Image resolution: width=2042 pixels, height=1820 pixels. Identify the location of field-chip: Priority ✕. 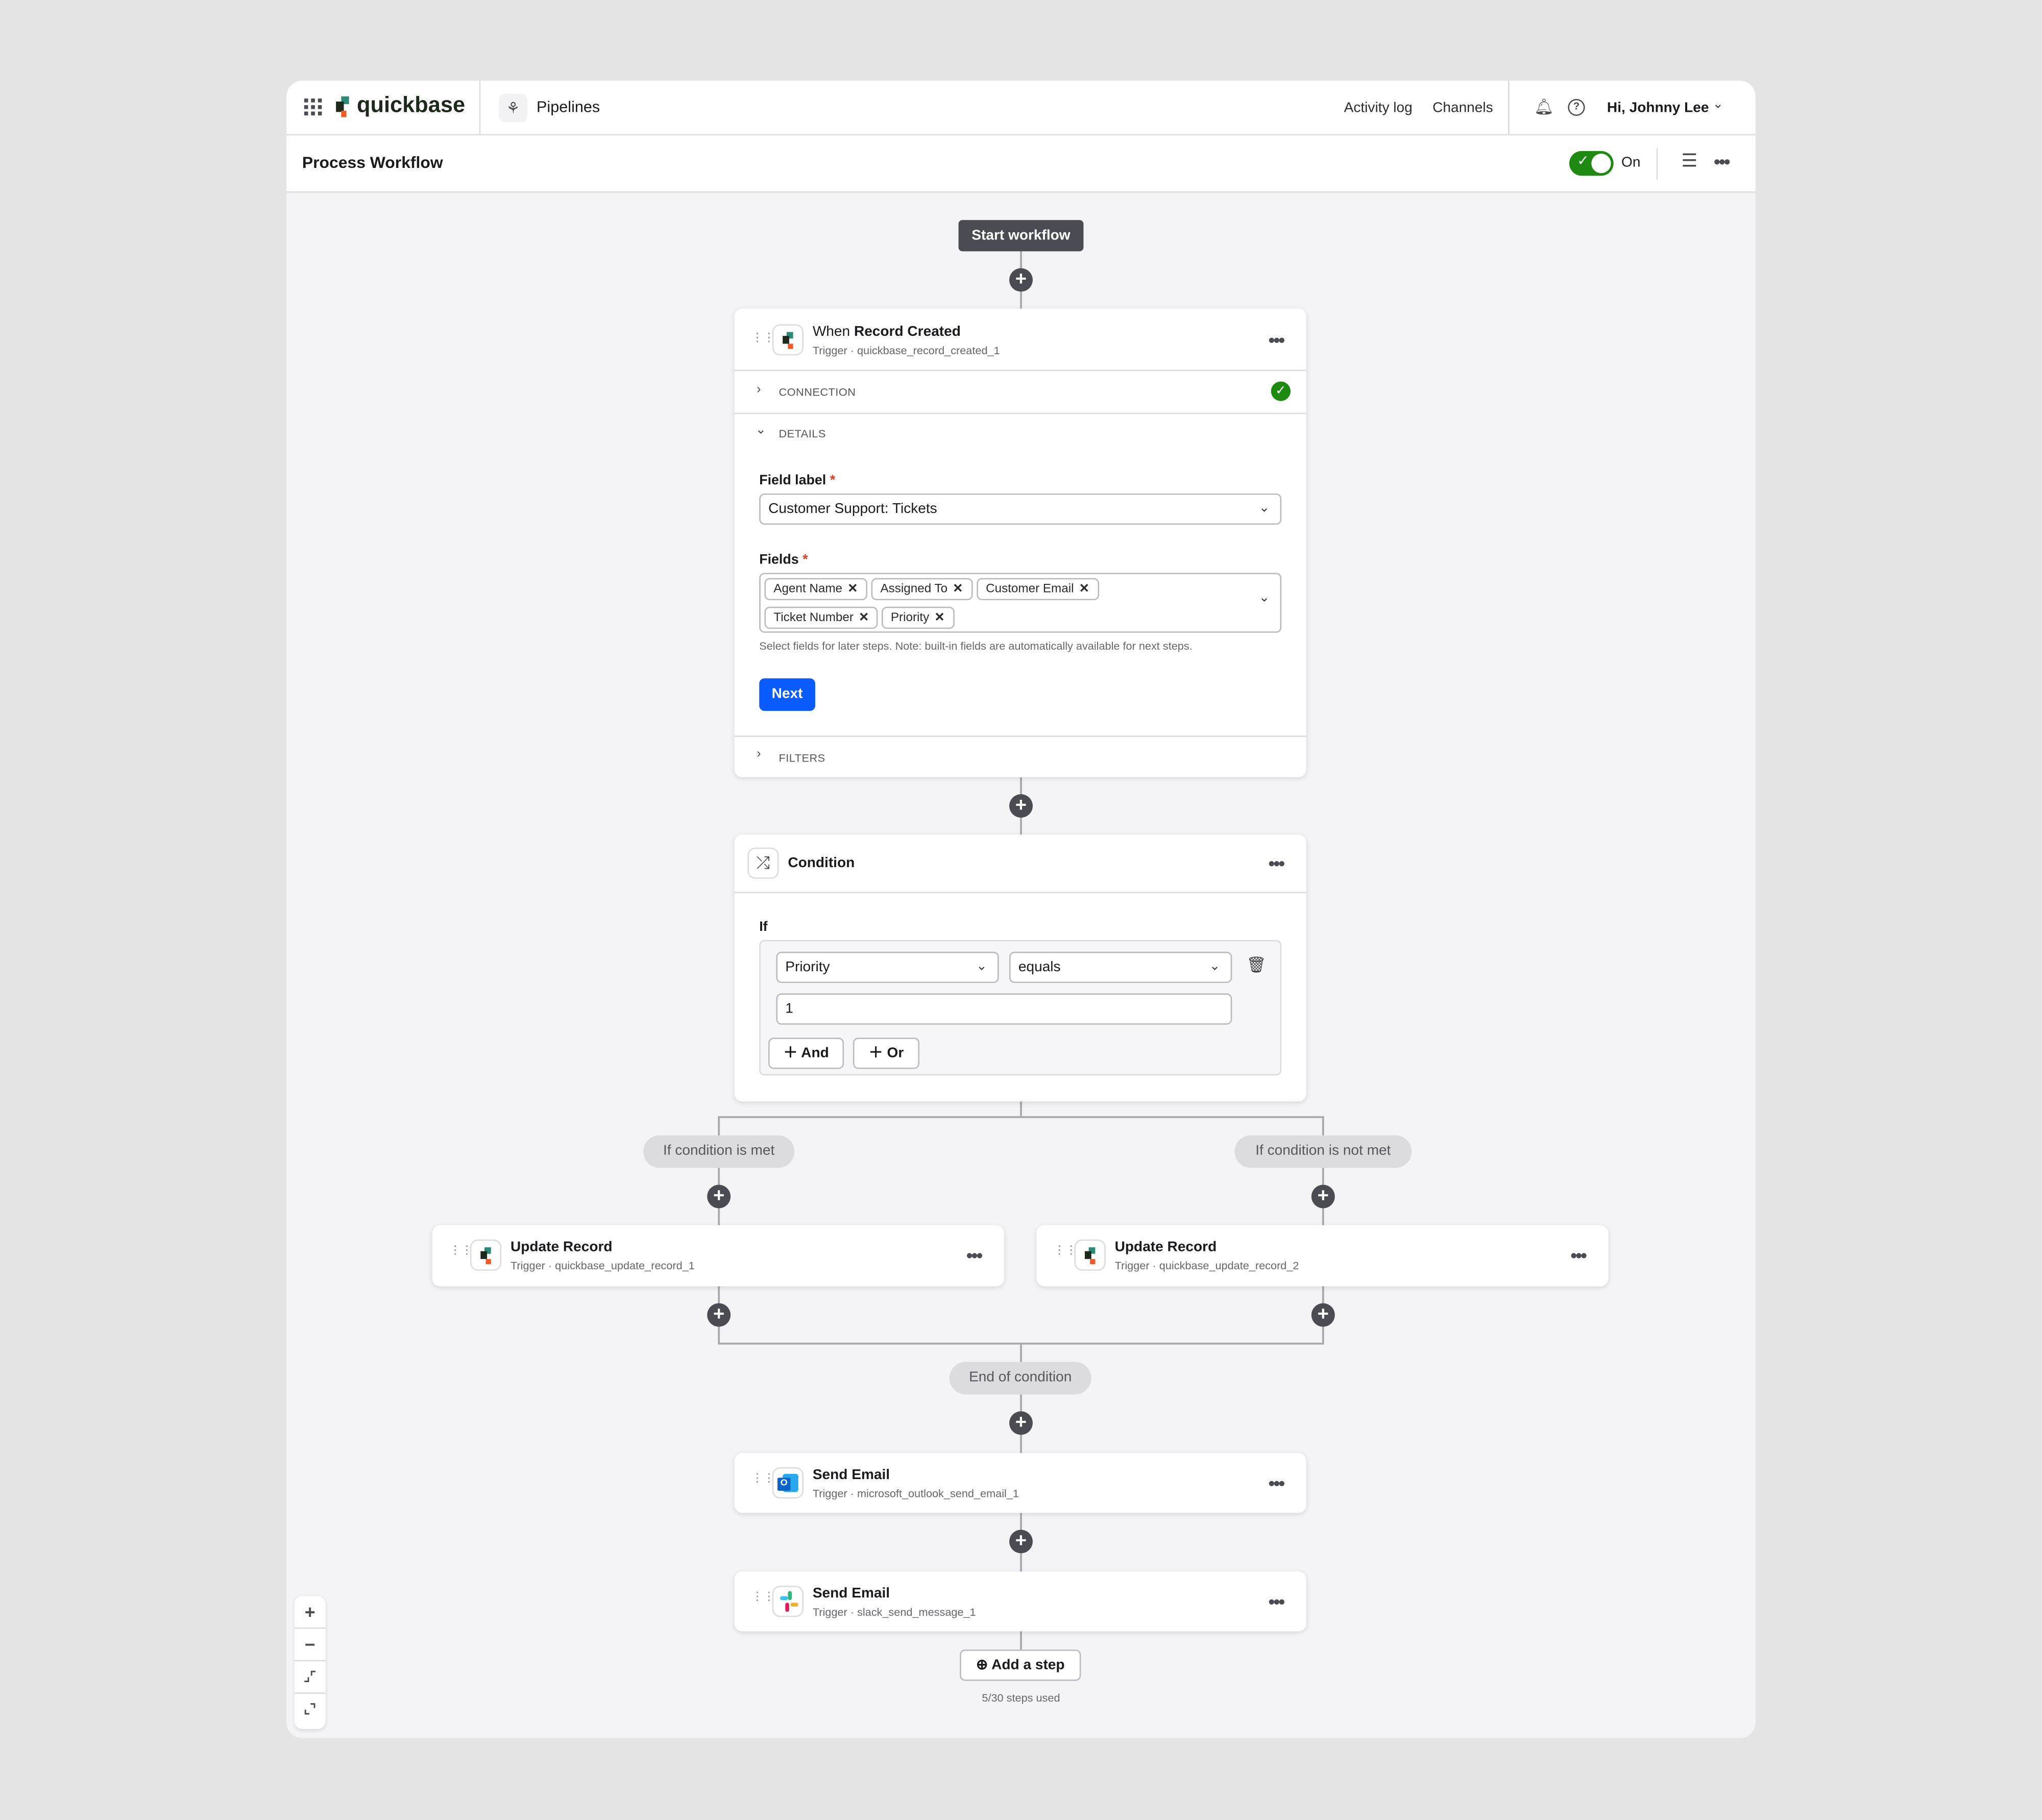
(918, 617).